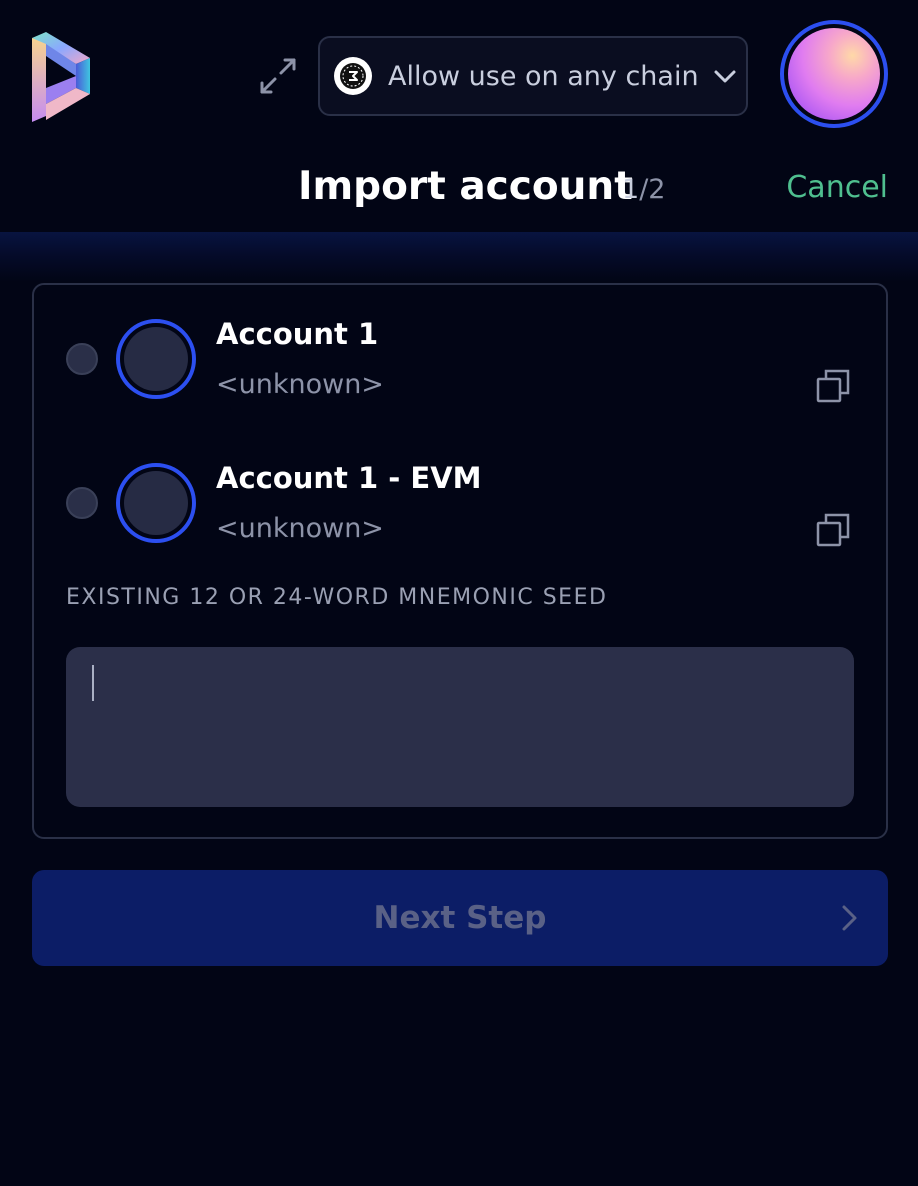  I want to click on cancel-button: Cancel, so click(837, 187).